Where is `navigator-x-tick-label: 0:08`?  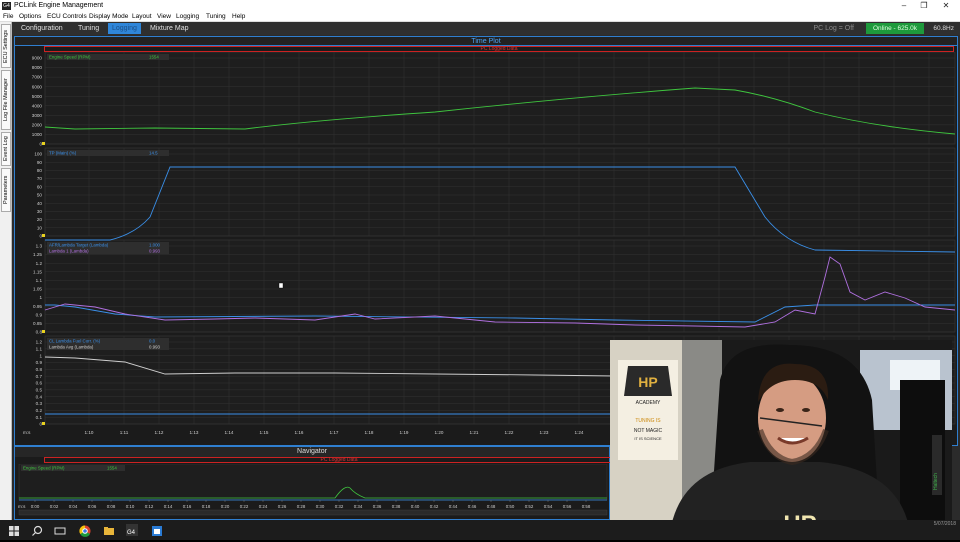
navigator-x-tick-label: 0:08 is located at coordinates (111, 506).